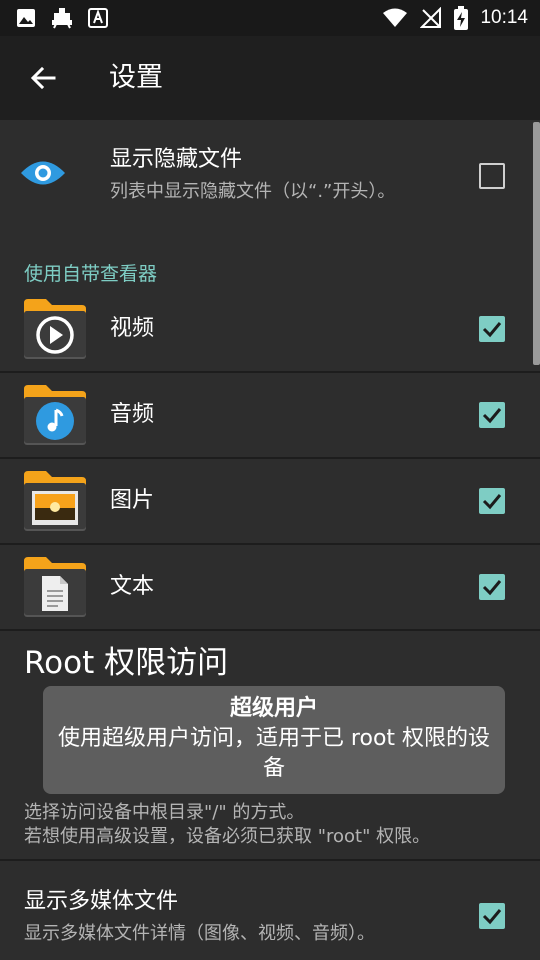  Describe the element at coordinates (270, 329) in the screenshot. I see `viewer-item-video: 视频` at that location.